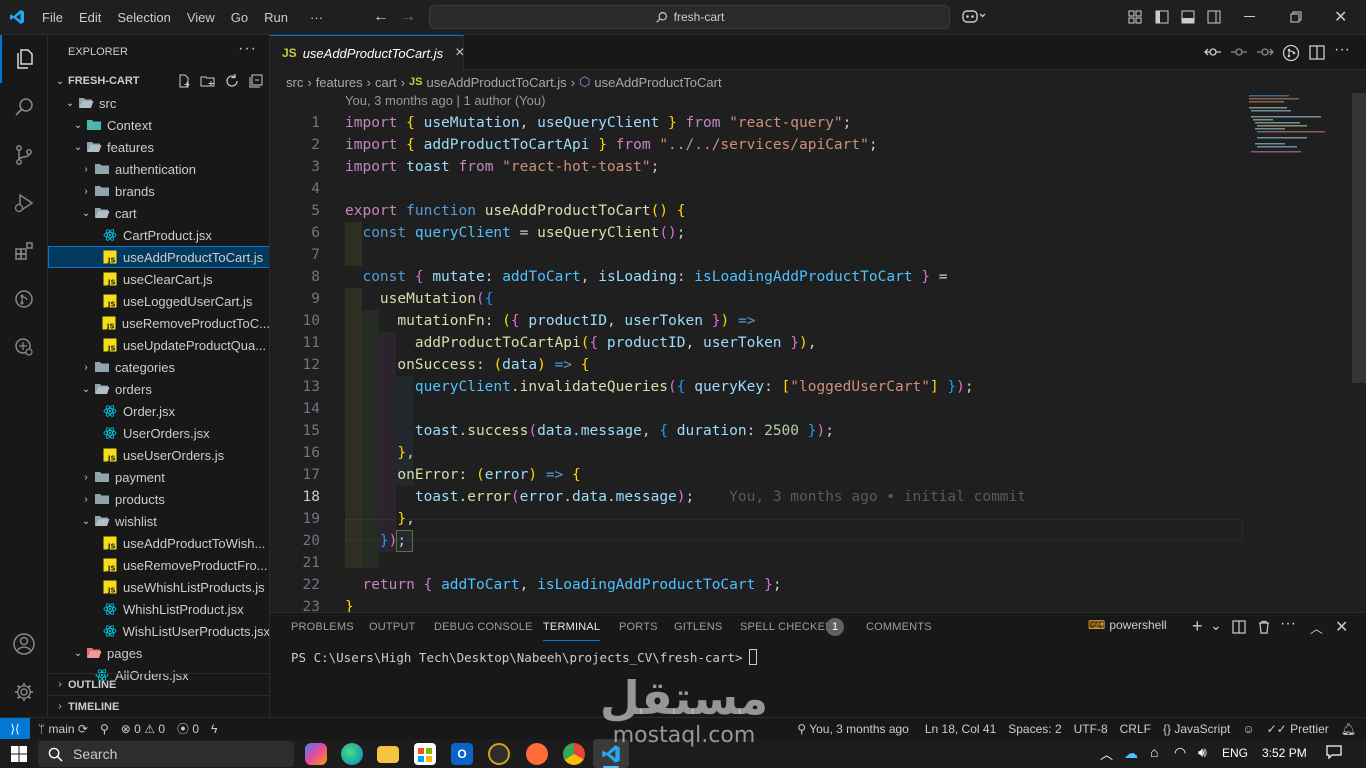 The width and height of the screenshot is (1366, 768). I want to click on tree-item: ⌄ Context, so click(158, 125).